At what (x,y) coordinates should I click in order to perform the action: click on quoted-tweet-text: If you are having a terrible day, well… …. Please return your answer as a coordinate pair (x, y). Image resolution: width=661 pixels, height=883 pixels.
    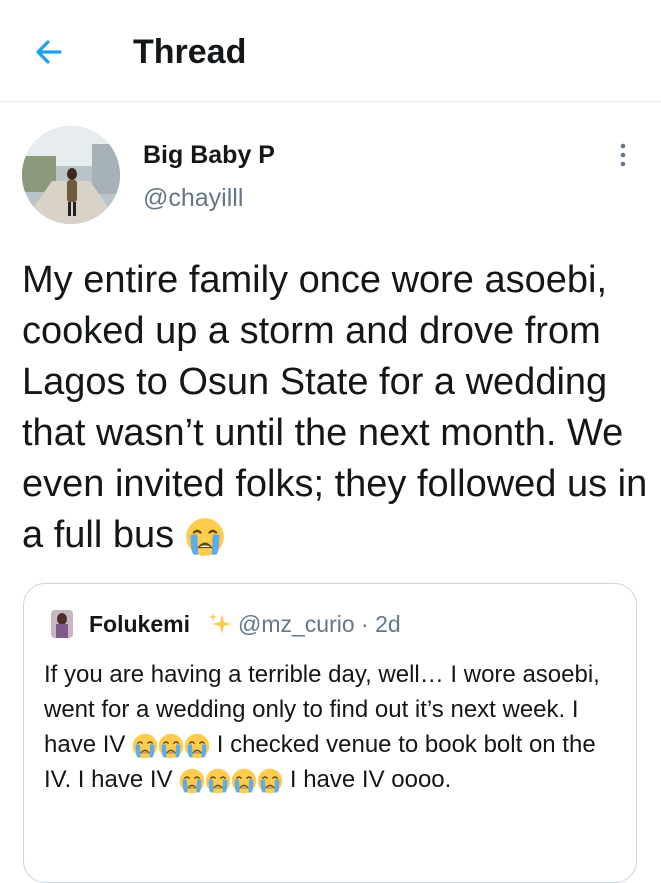
    Looking at the image, I should click on (334, 727).